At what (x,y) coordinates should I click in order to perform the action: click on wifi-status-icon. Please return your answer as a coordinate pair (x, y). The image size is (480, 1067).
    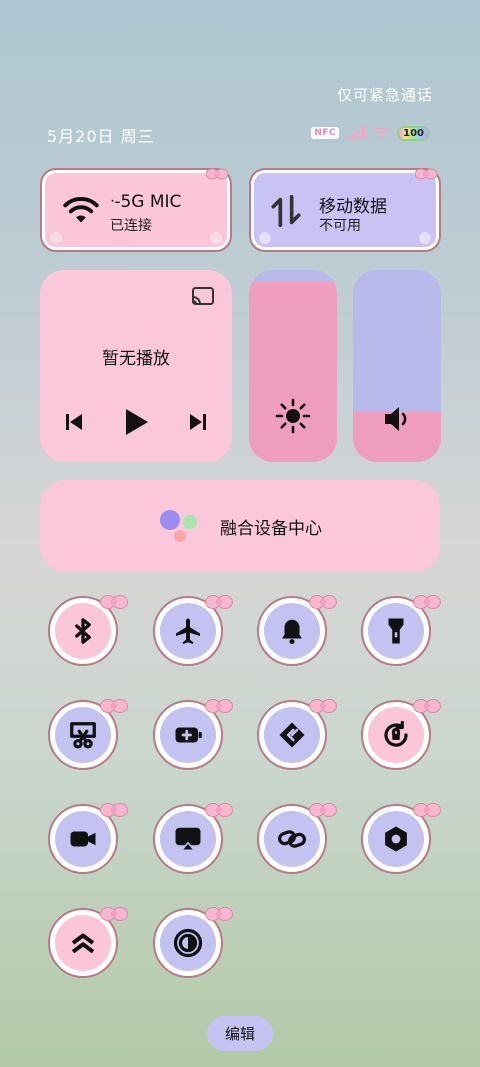
    Looking at the image, I should click on (381, 133).